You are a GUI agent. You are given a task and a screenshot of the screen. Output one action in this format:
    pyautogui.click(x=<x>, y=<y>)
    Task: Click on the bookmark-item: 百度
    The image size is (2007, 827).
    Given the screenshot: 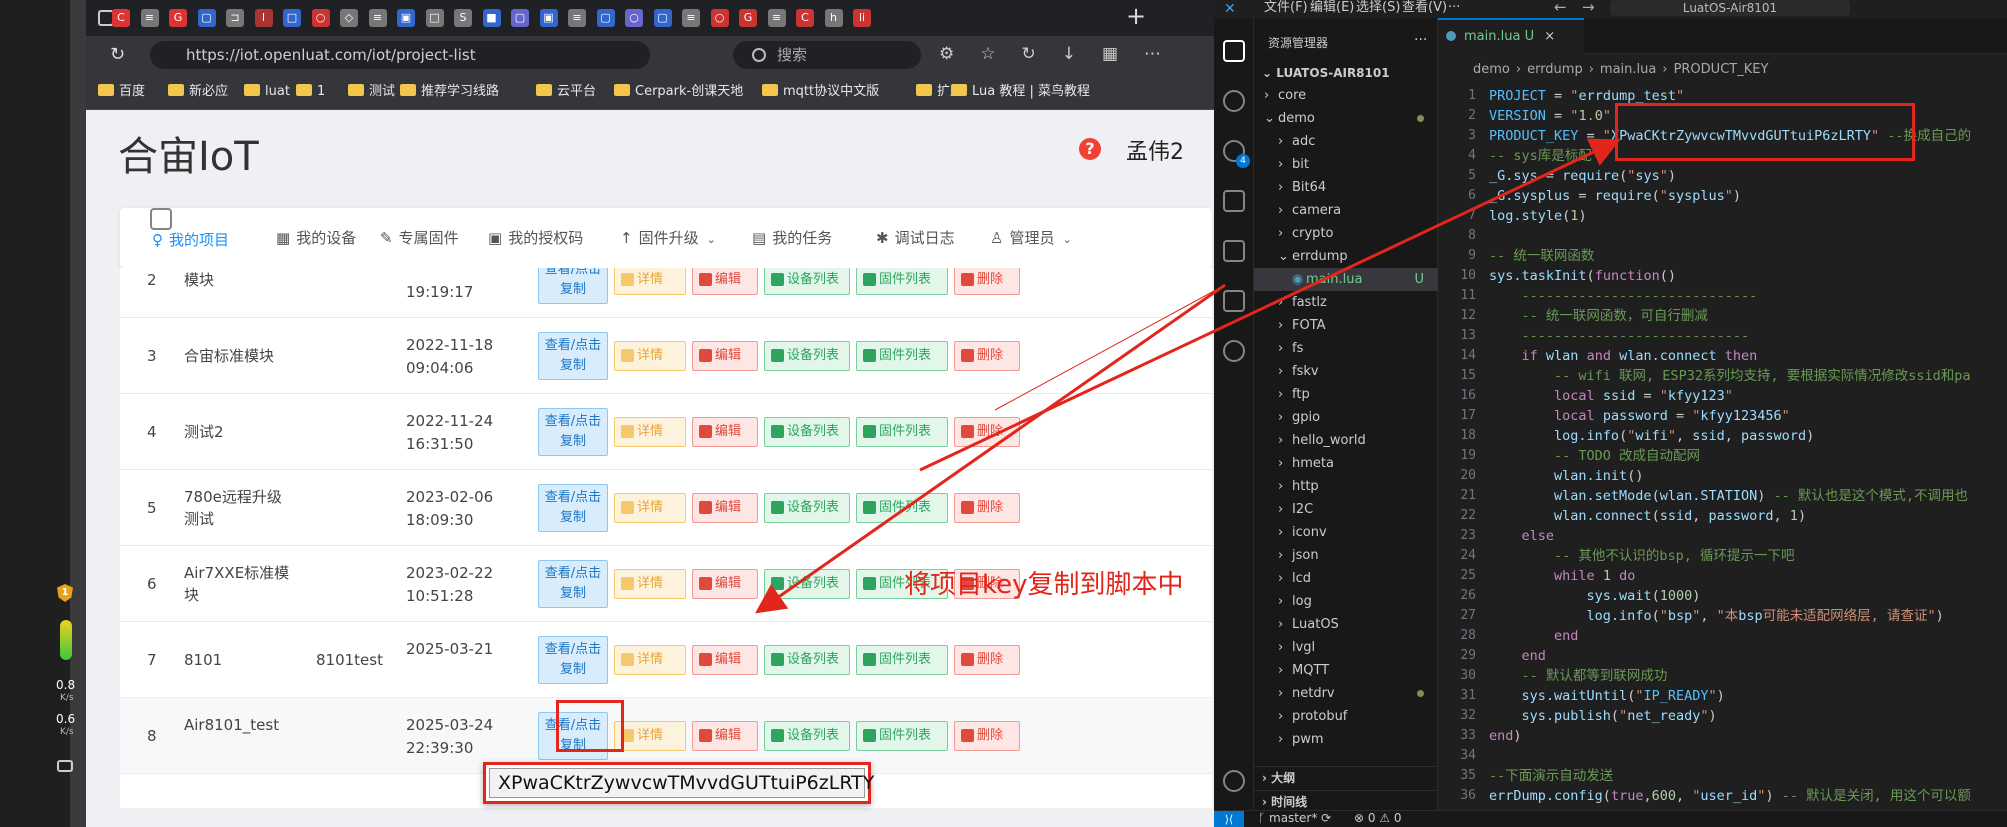 What is the action you would take?
    pyautogui.click(x=121, y=92)
    